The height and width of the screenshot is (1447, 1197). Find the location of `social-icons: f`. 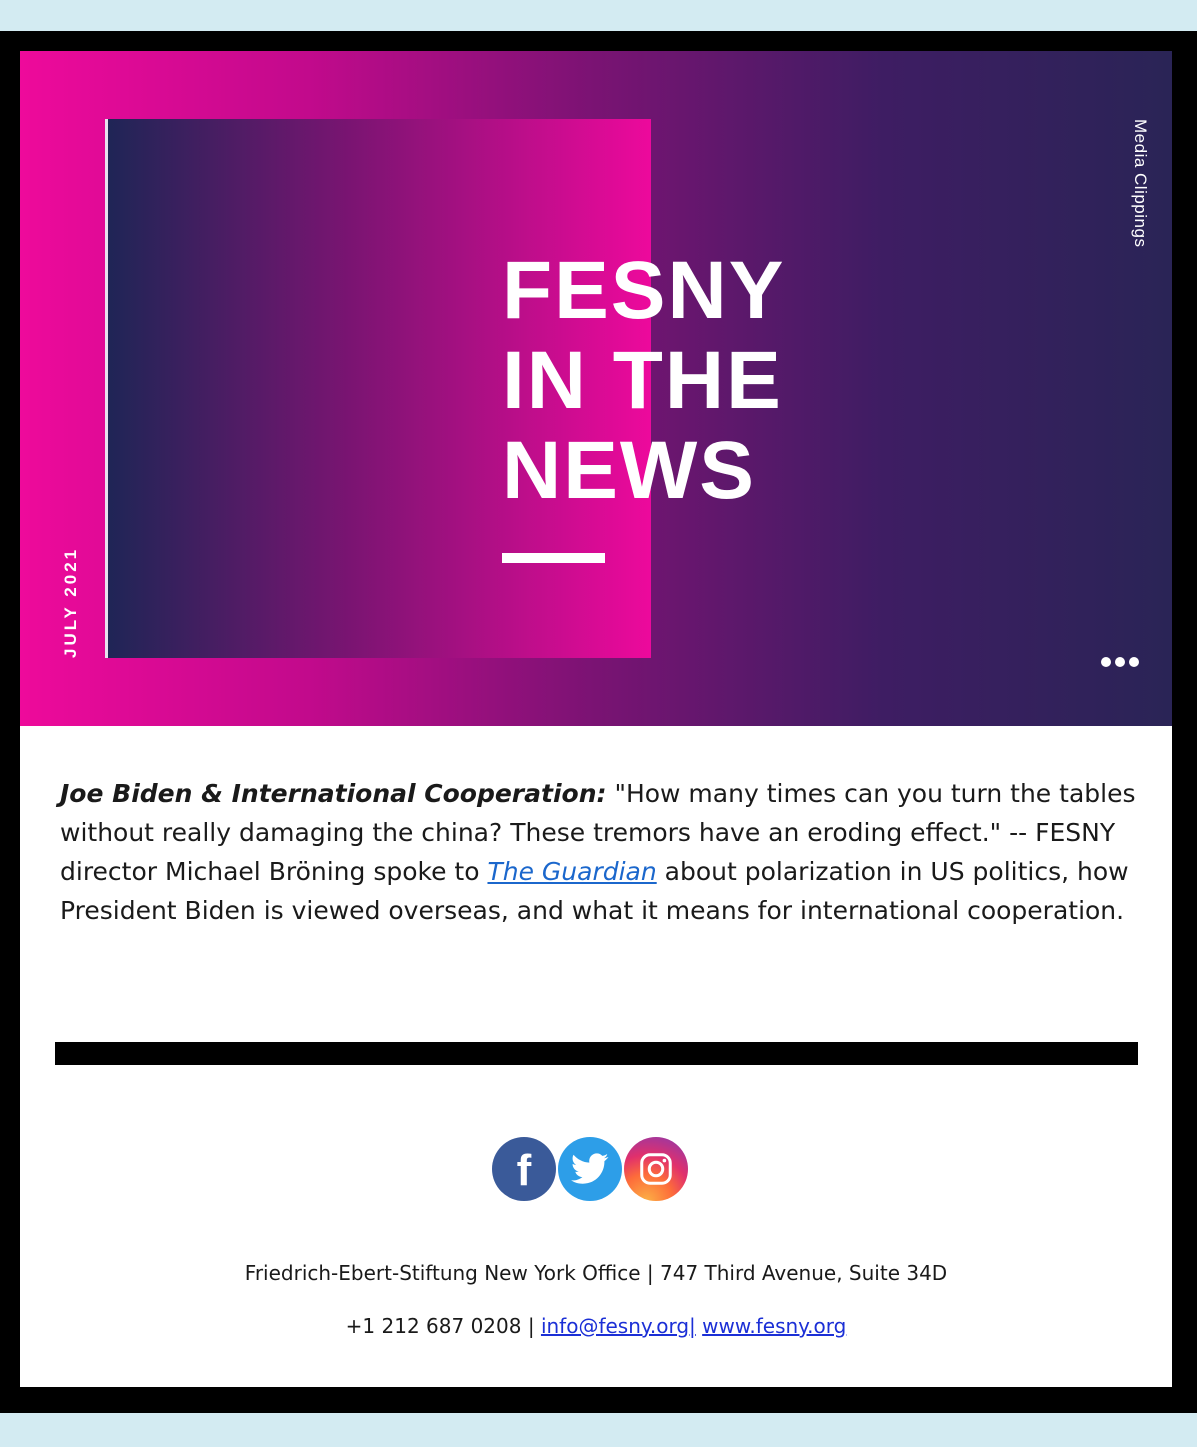

social-icons: f is located at coordinates (590, 1169).